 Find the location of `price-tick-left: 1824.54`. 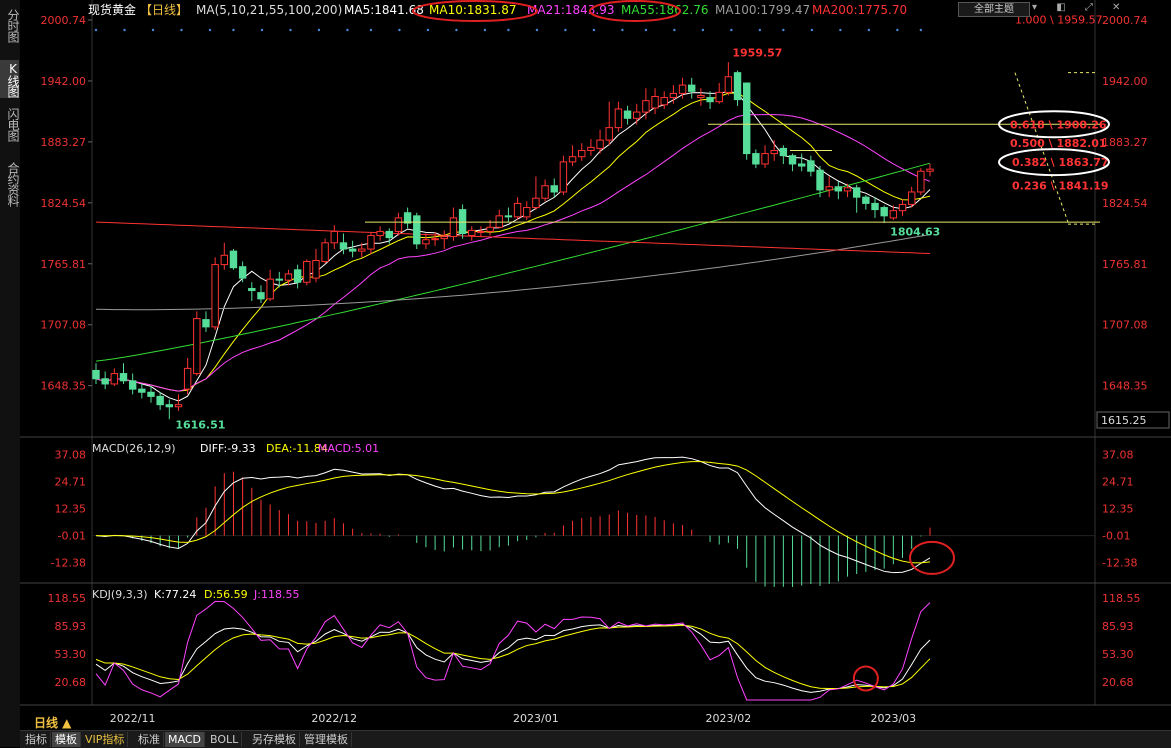

price-tick-left: 1824.54 is located at coordinates (64, 203).